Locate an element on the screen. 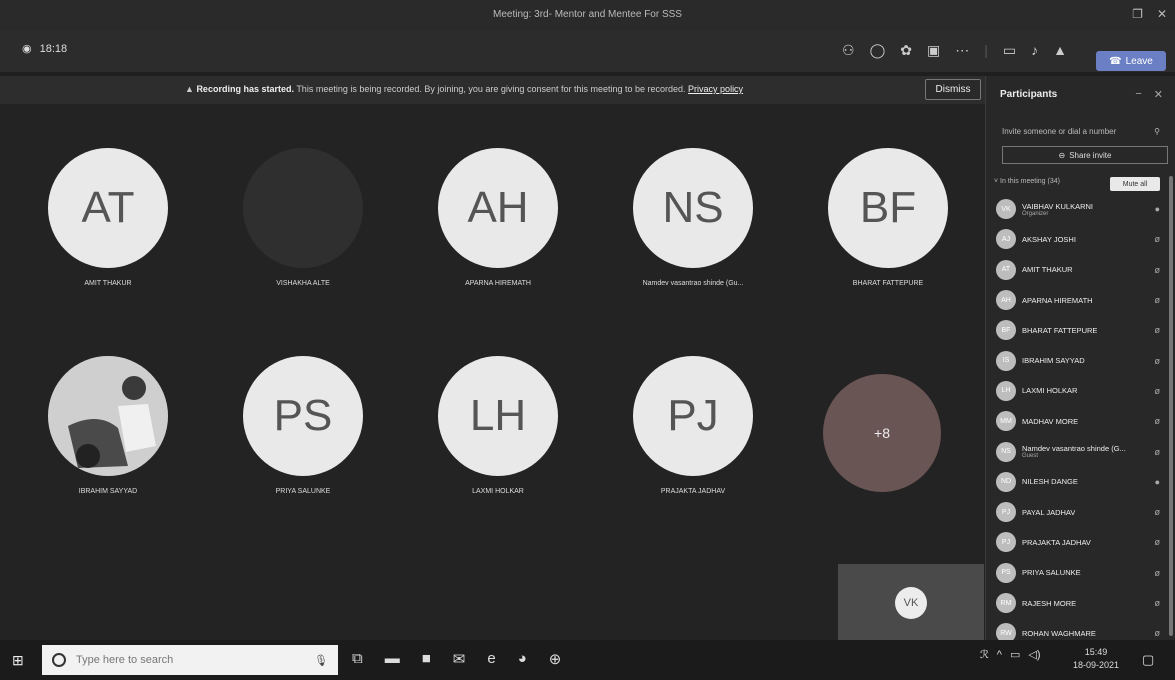 The image size is (1175, 680). participant-tile: AT AMIT THAKUR is located at coordinates (108, 233).